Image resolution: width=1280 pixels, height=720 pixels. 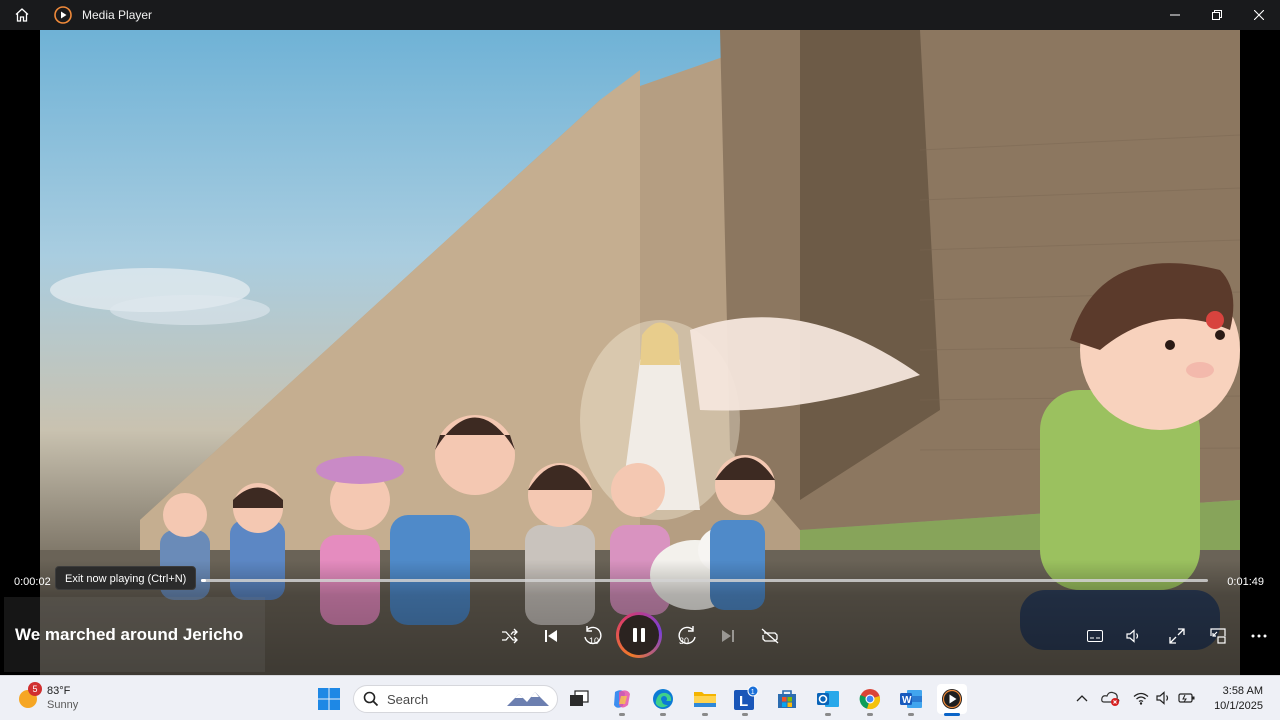 I want to click on task-view-icon, so click(x=579, y=698).